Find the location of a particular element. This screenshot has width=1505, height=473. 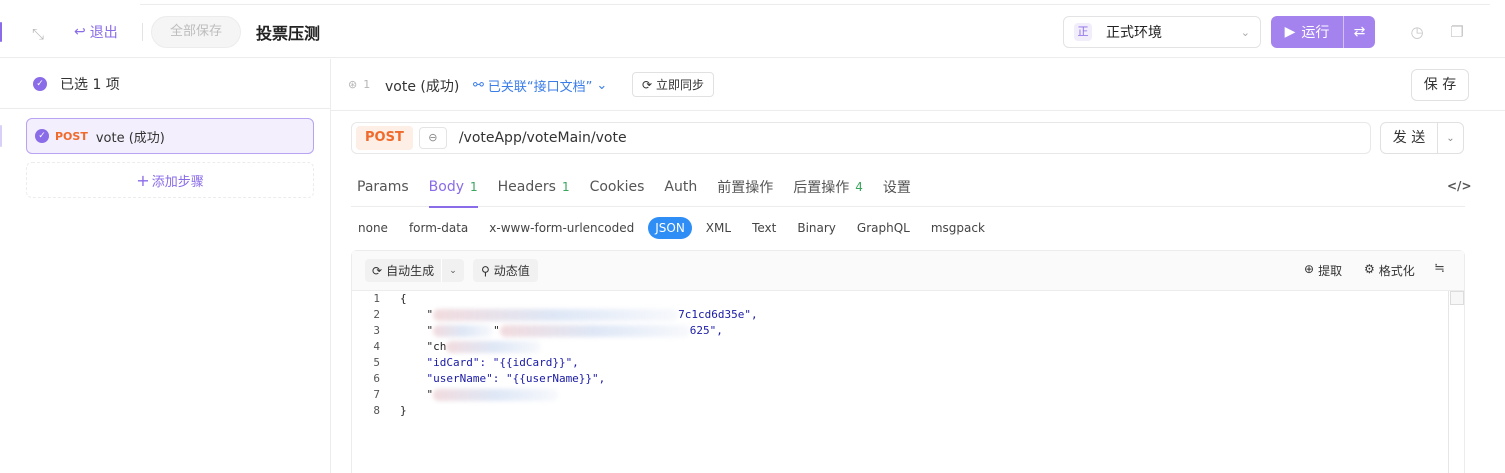

tab-body: Body 1 is located at coordinates (453, 188).